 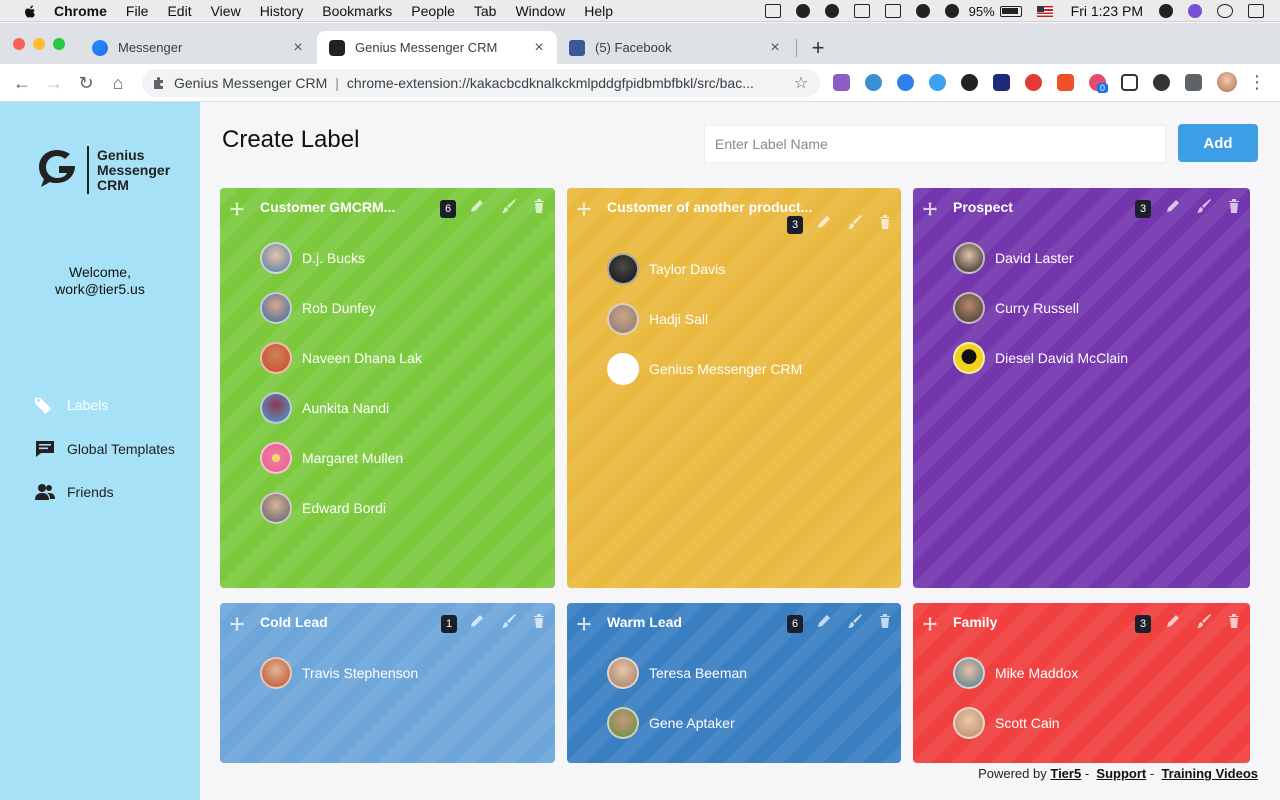 I want to click on label-card: Warm Lead 6 Teresa Beeman Gene Aptaker, so click(x=734, y=683).